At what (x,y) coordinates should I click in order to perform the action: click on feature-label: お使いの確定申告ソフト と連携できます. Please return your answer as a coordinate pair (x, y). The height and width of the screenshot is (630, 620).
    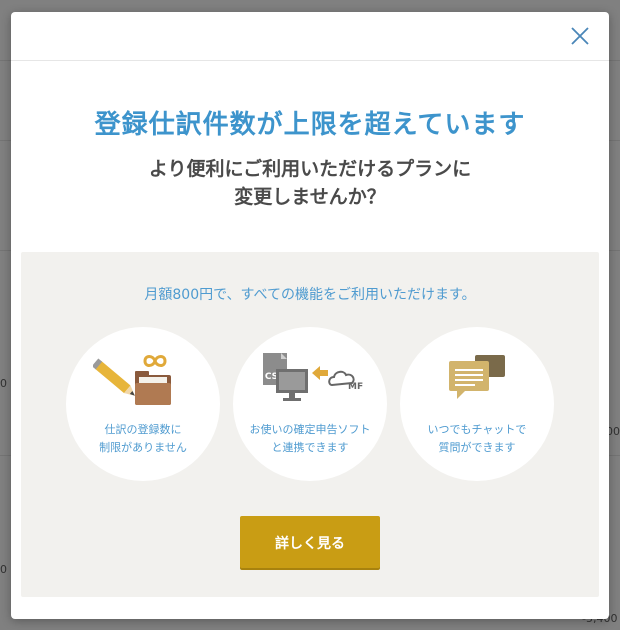
    Looking at the image, I should click on (310, 439).